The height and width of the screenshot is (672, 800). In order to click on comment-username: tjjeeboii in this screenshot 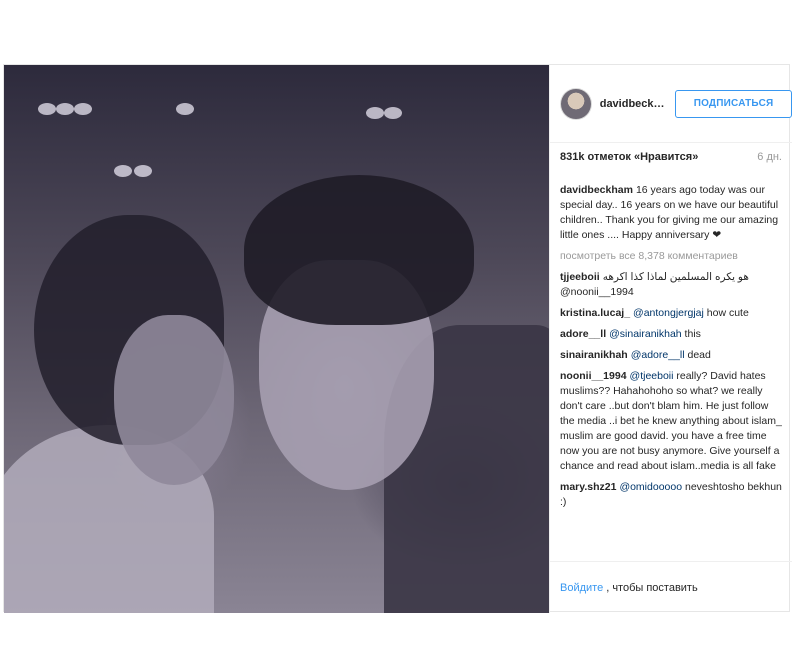, I will do `click(580, 277)`.